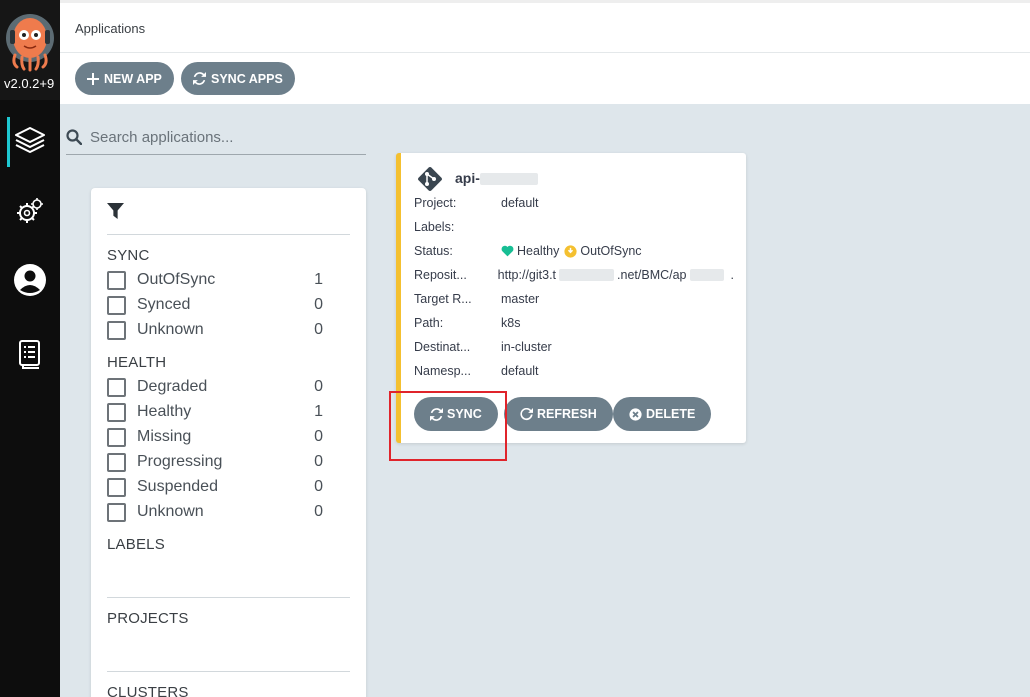  I want to click on filter-sync-synced: Synced 0, so click(215, 305).